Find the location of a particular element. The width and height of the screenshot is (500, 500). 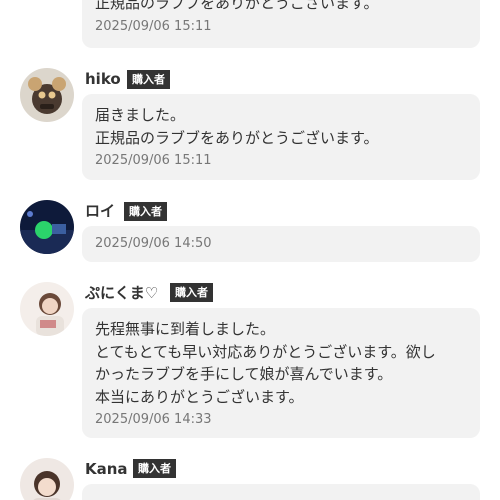

reviewer-name: Kana is located at coordinates (106, 469).